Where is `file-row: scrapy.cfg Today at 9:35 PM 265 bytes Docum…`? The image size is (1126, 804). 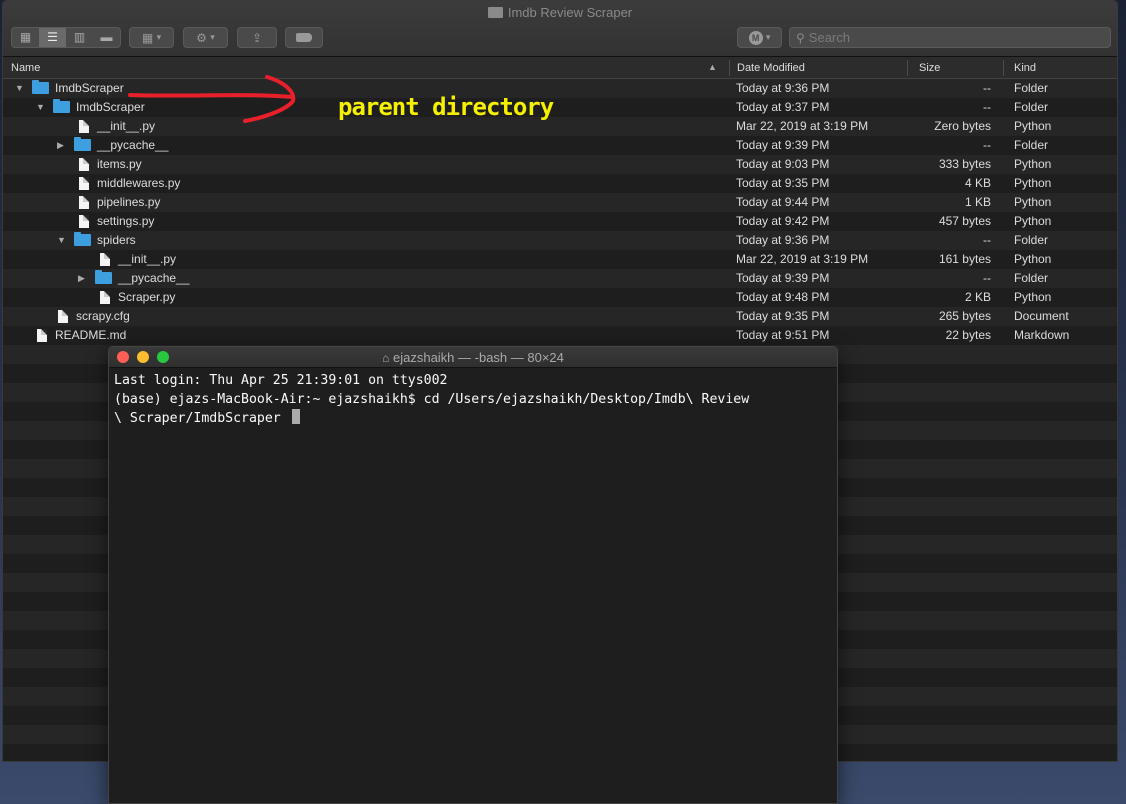 file-row: scrapy.cfg Today at 9:35 PM 265 bytes Docum… is located at coordinates (560, 316).